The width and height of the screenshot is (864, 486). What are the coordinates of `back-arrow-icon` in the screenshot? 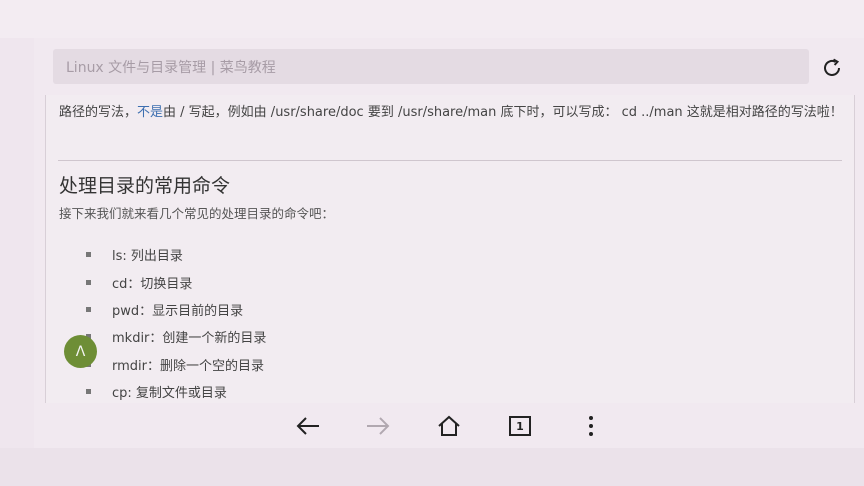 It's located at (307, 426).